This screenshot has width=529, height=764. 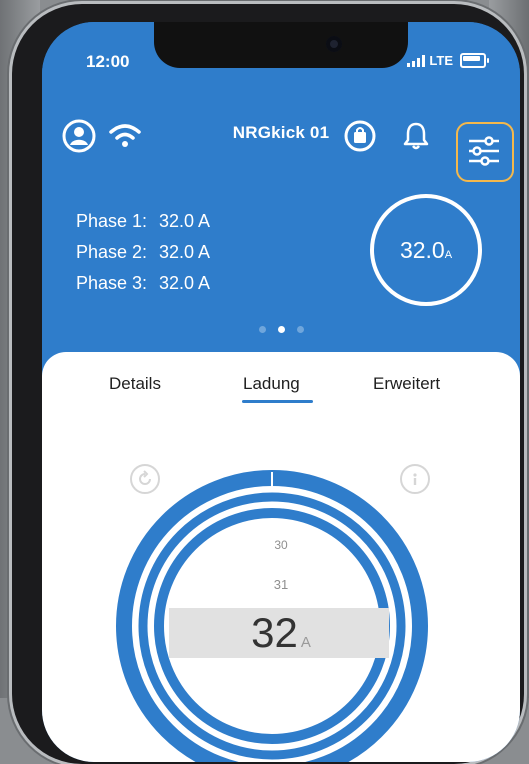 I want to click on phase-label: Phase 1:, so click(x=112, y=221).